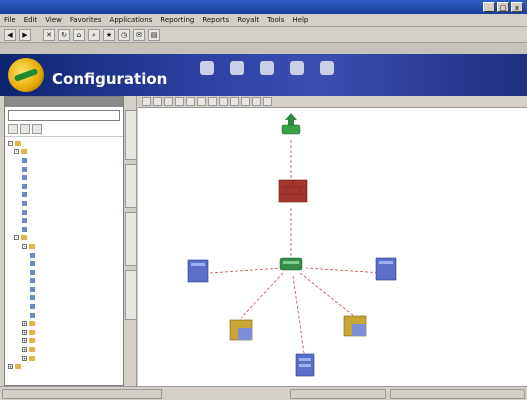 This screenshot has height=400, width=527. What do you see at coordinates (157, 101) in the screenshot?
I see `pan-icon` at bounding box center [157, 101].